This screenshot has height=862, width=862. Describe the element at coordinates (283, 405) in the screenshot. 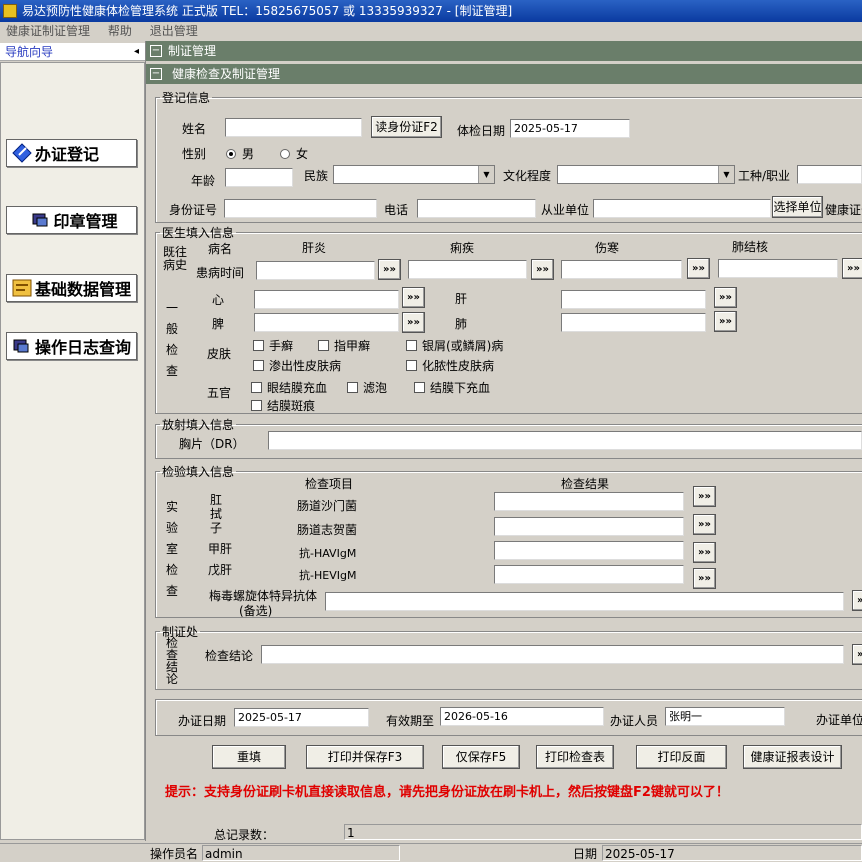

I see `facial-scar-checkbox: 结膜斑痕` at that location.